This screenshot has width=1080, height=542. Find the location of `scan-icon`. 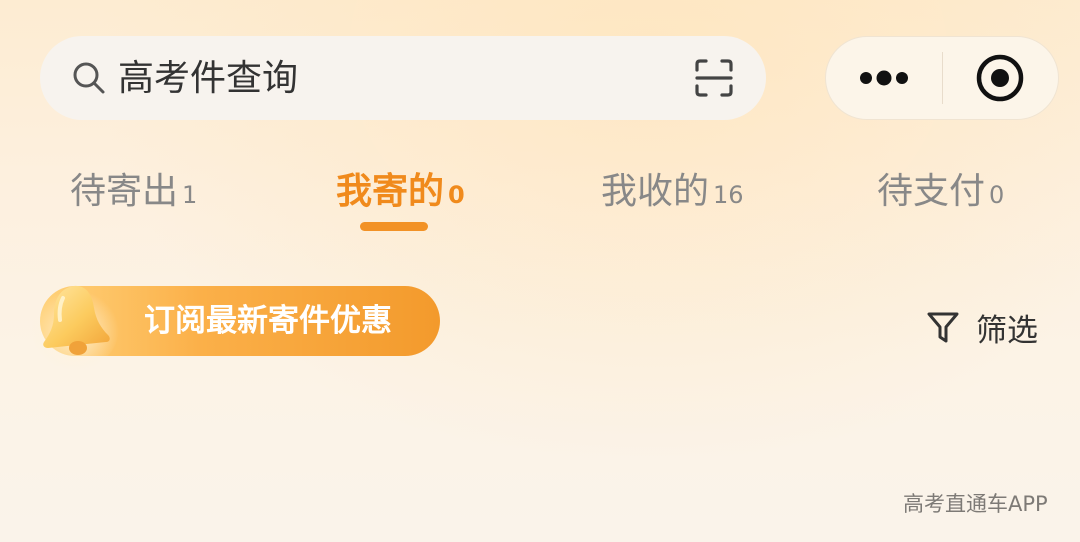

scan-icon is located at coordinates (714, 78).